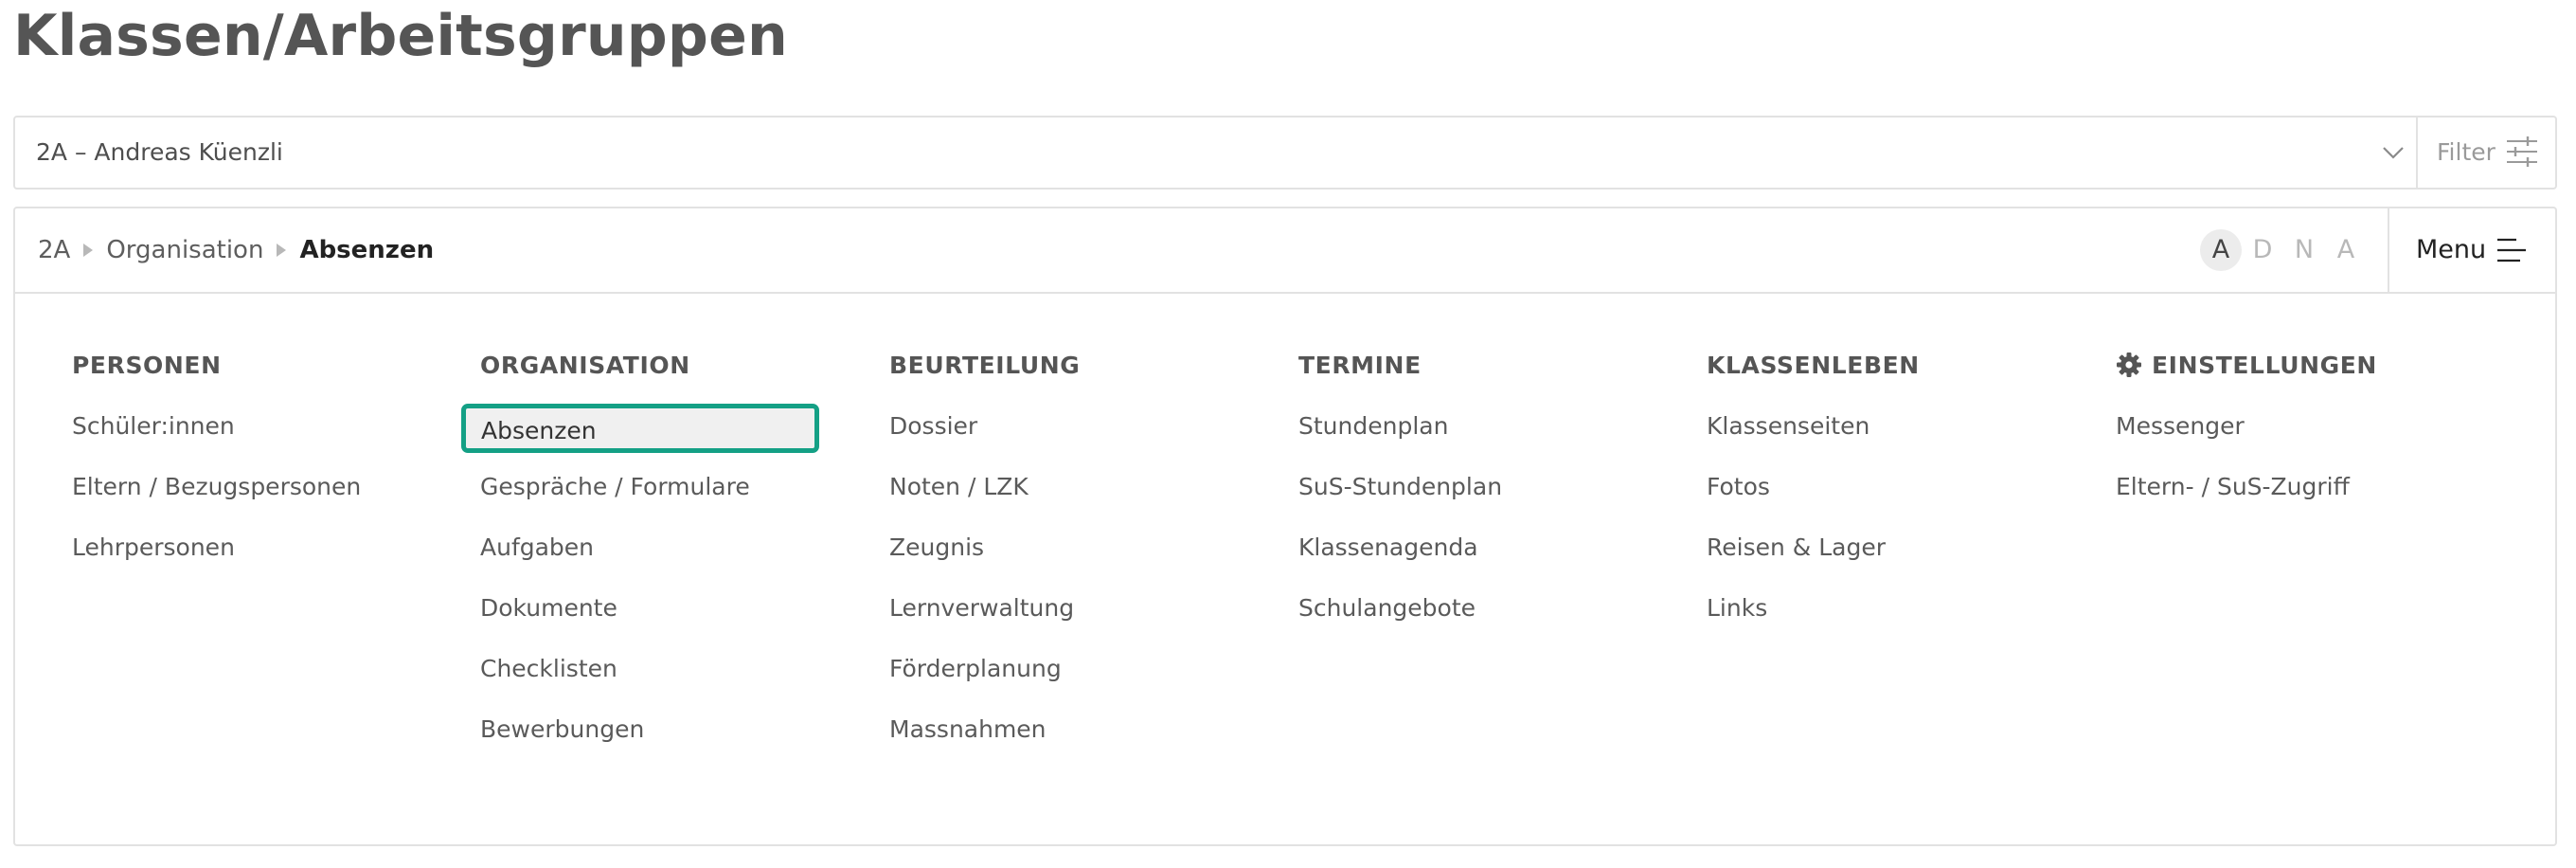 The image size is (2576, 868). What do you see at coordinates (959, 487) in the screenshot?
I see `menu-item-noten: Noten / LZK` at bounding box center [959, 487].